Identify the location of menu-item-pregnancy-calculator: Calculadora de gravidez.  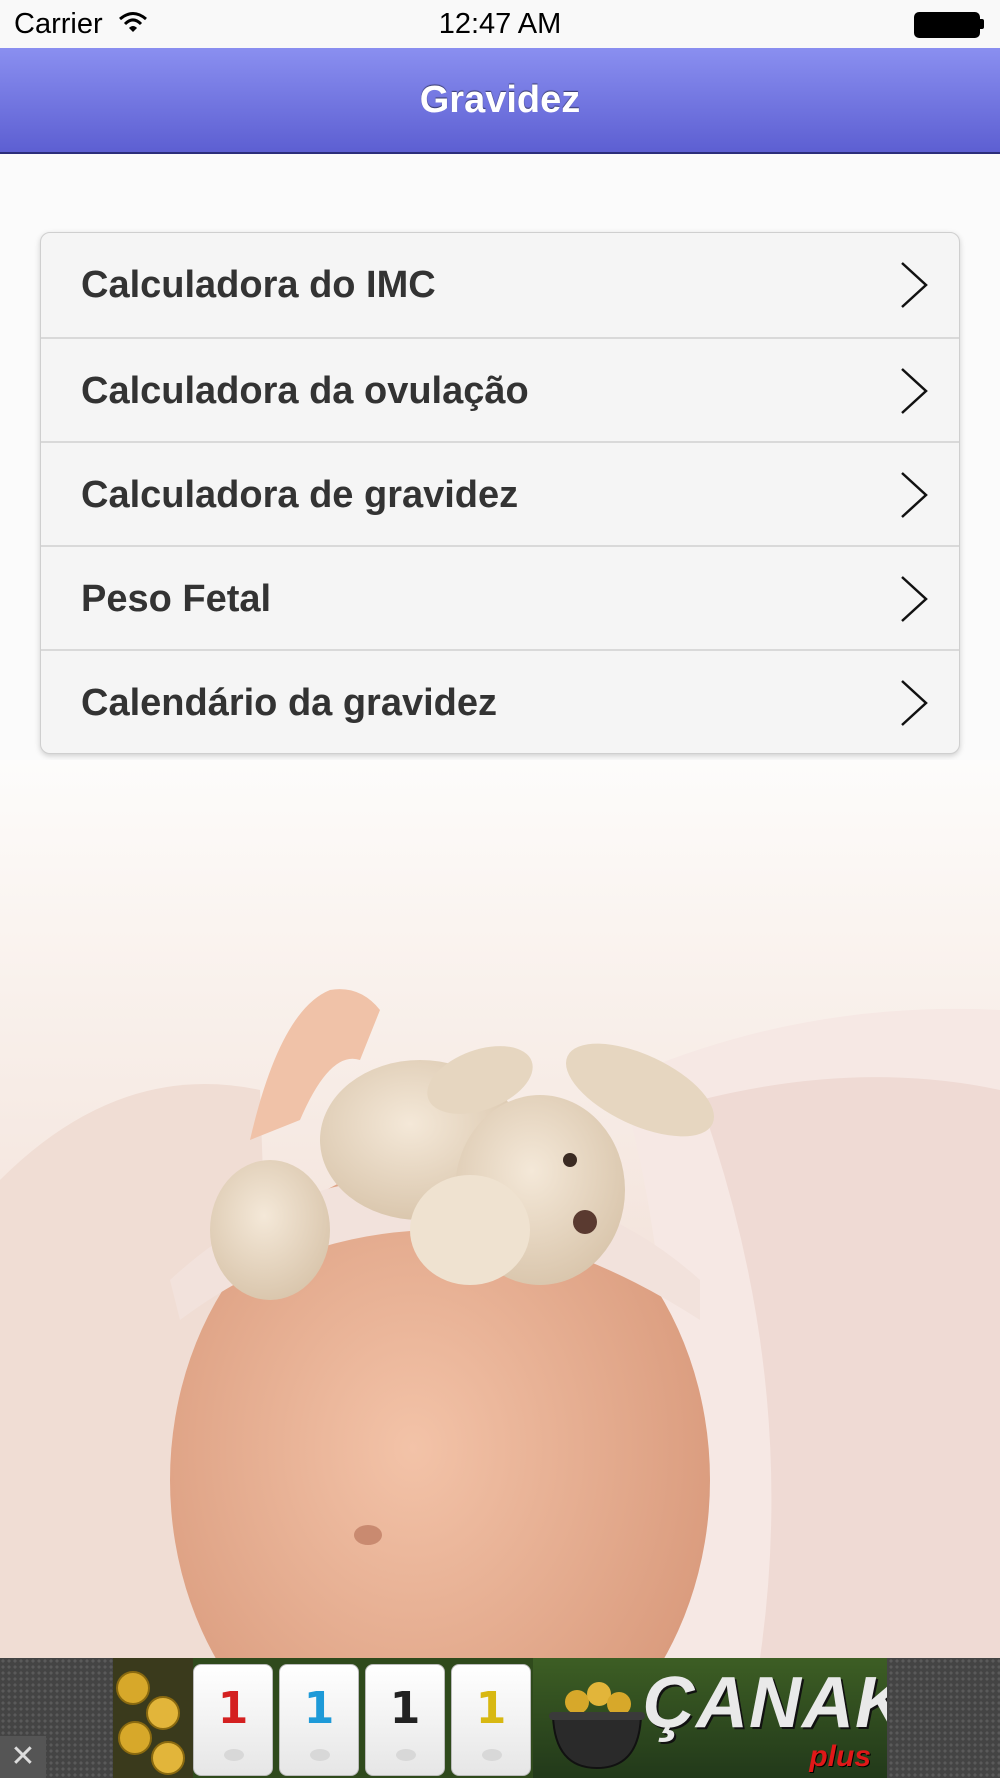
(500, 493).